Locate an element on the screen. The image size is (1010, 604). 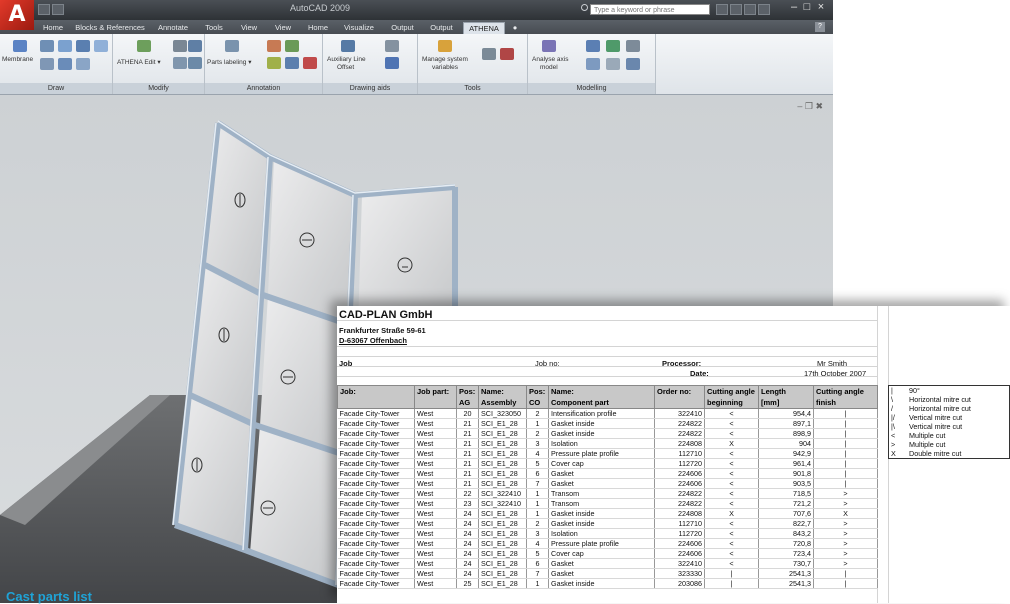
manage-system-variables-button: Manage system is located at coordinates (445, 59).